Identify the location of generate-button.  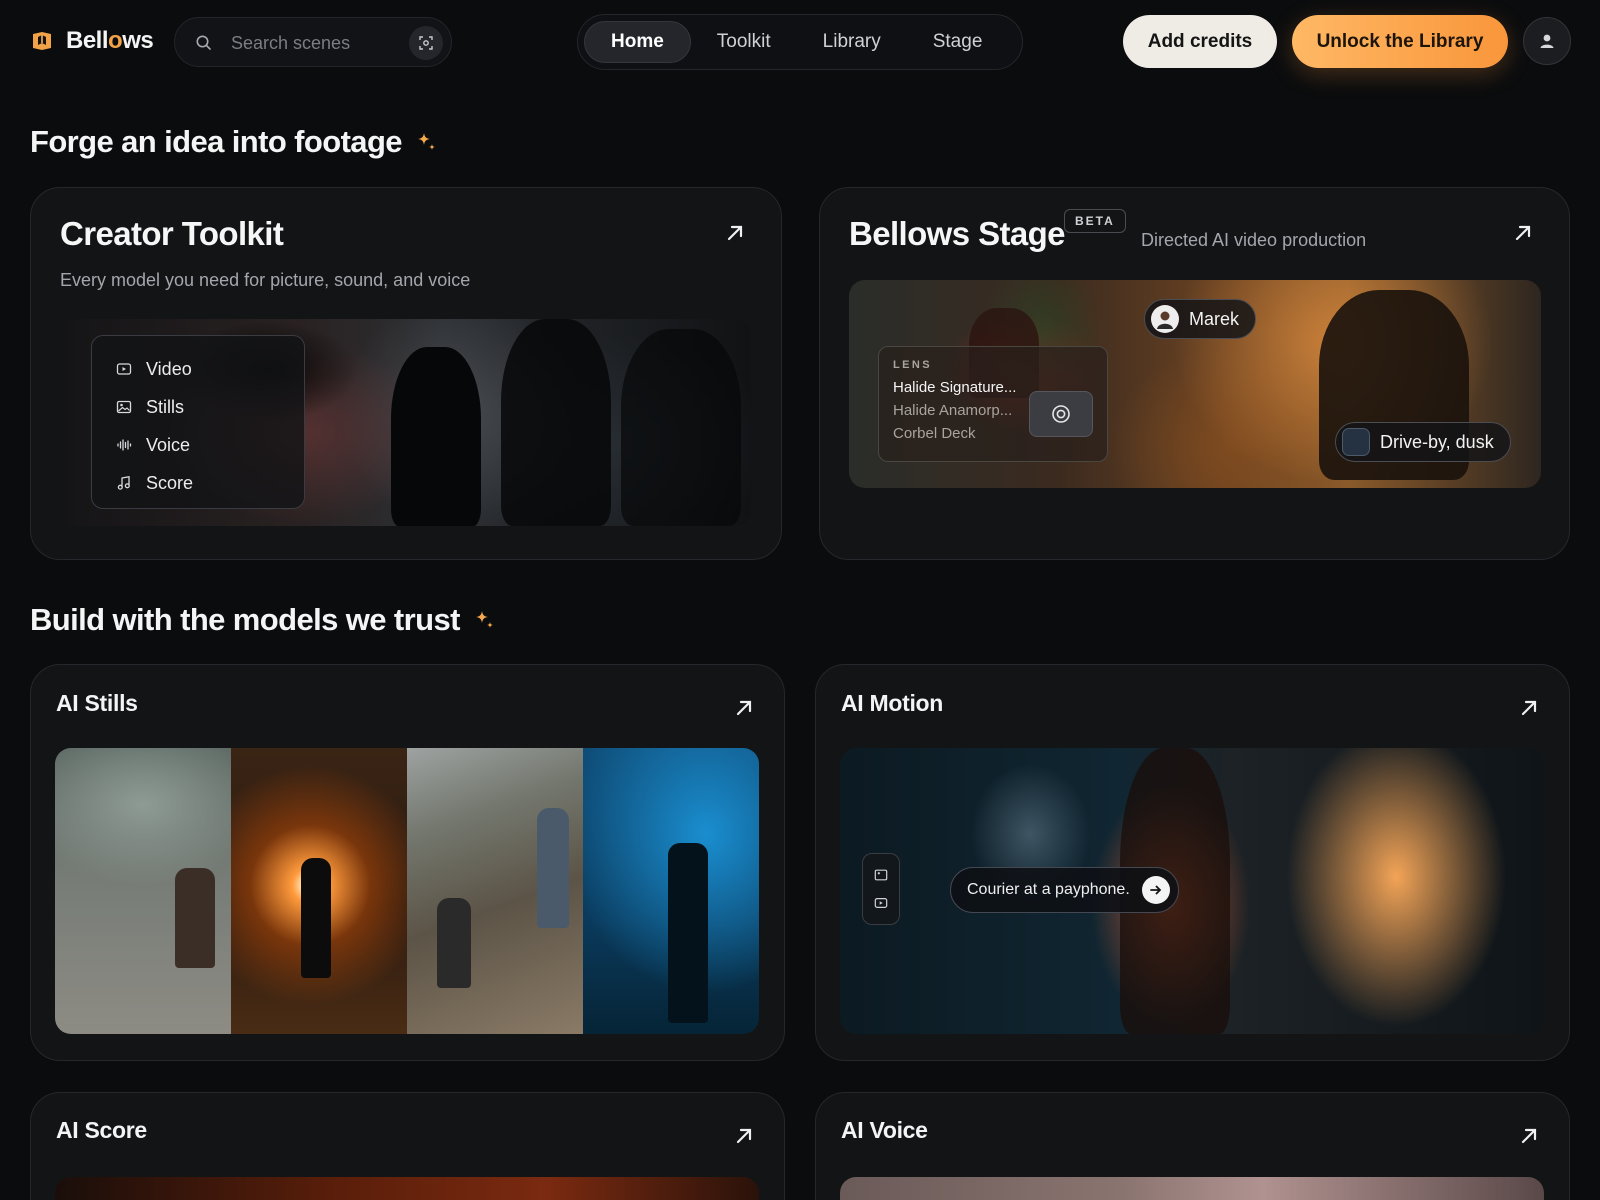
(1155, 890).